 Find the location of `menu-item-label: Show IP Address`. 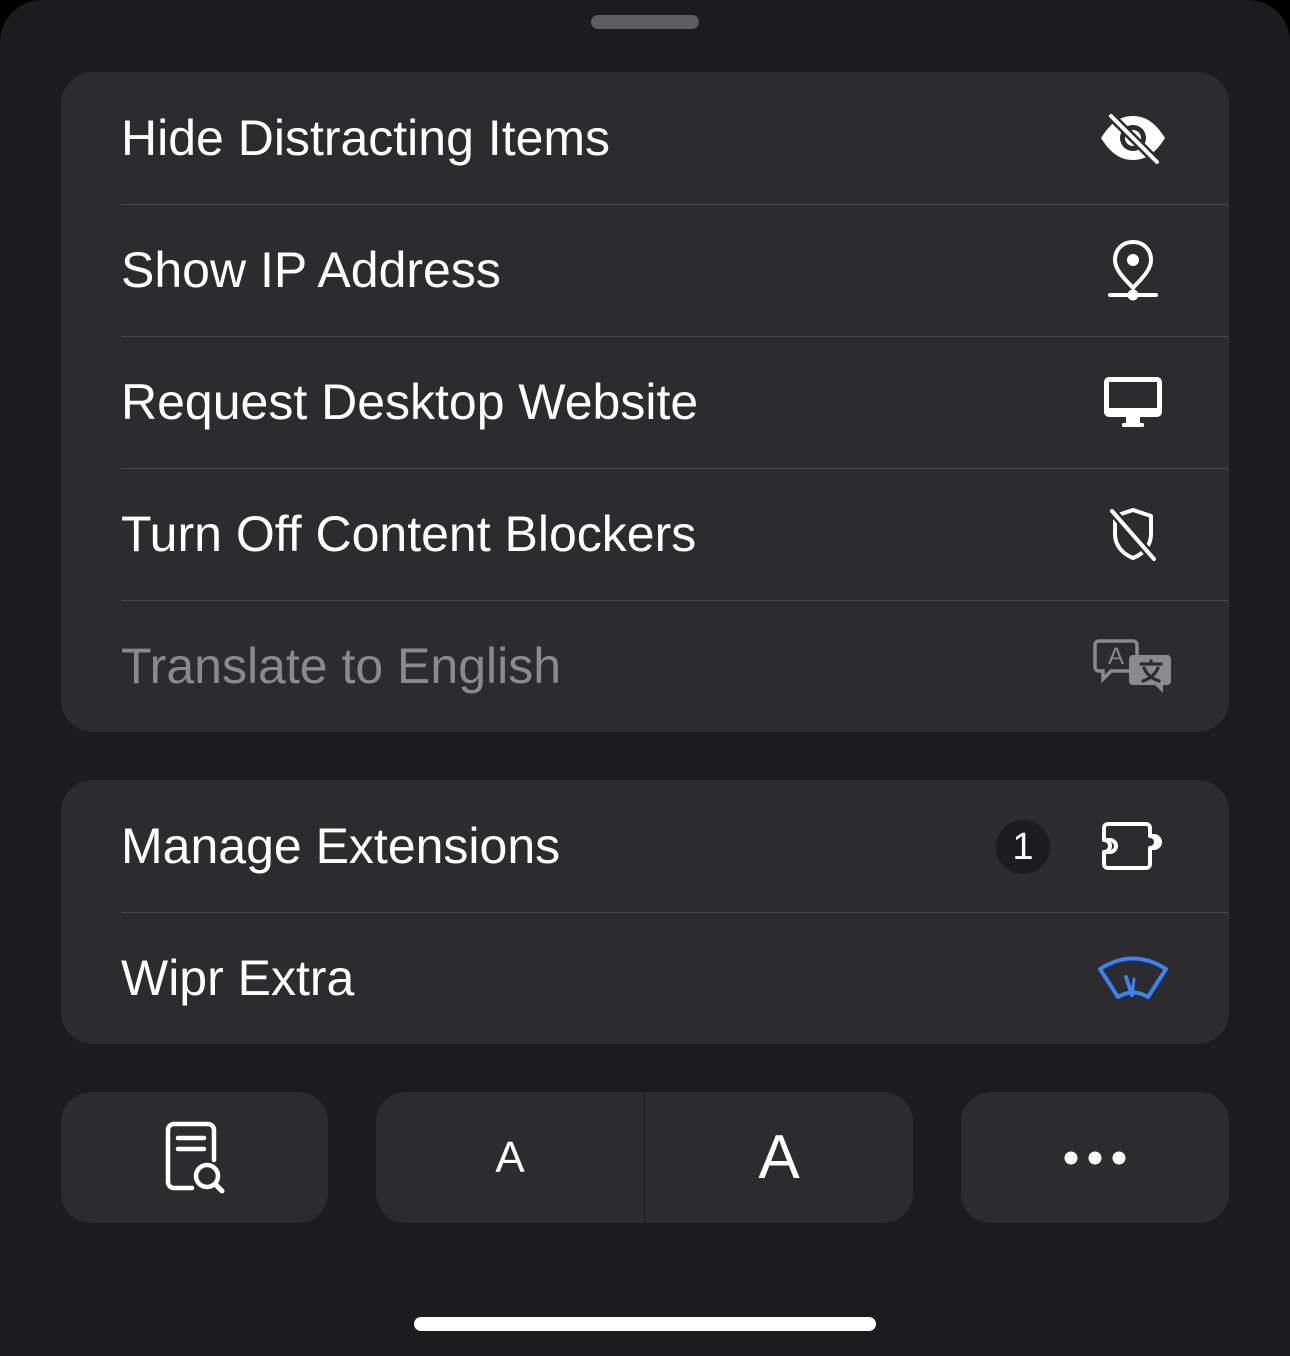

menu-item-label: Show IP Address is located at coordinates (311, 270).